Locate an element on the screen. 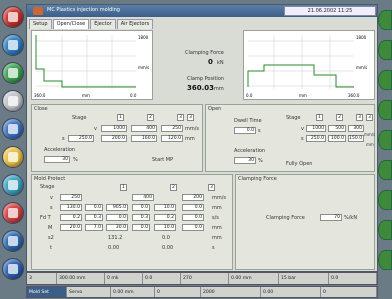 This screenshot has width=392, height=299. close-stage-count: 3 is located at coordinates (190, 117).